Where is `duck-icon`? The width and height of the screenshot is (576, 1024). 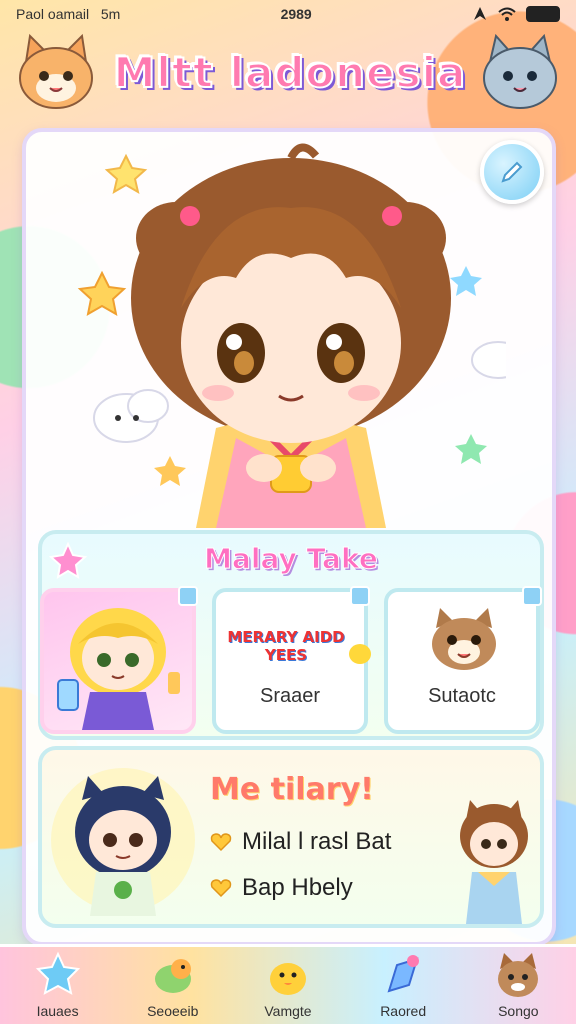 duck-icon is located at coordinates (287, 979).